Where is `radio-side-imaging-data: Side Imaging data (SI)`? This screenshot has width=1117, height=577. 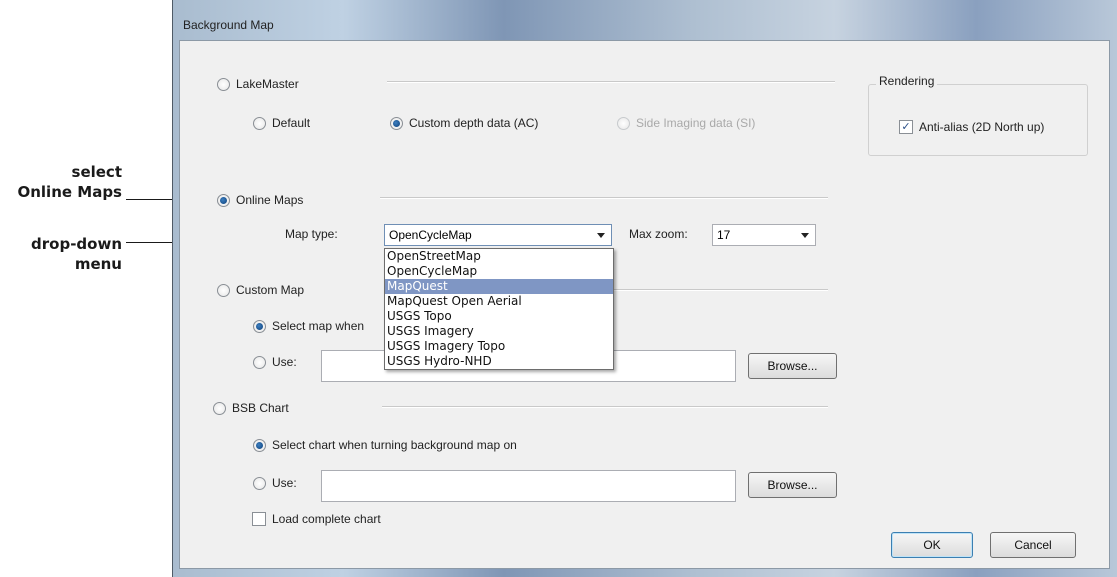 radio-side-imaging-data: Side Imaging data (SI) is located at coordinates (686, 123).